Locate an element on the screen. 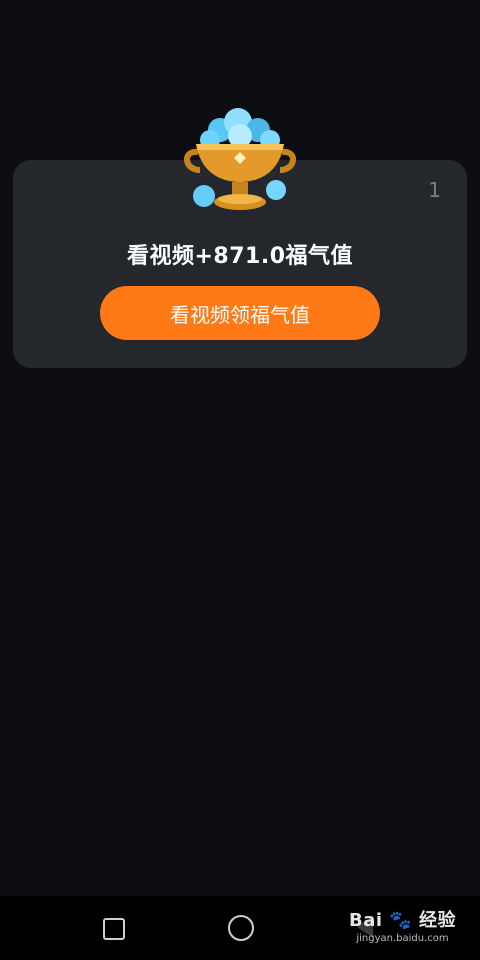 The width and height of the screenshot is (480, 960). watermark-brand-right: 经验 is located at coordinates (437, 920).